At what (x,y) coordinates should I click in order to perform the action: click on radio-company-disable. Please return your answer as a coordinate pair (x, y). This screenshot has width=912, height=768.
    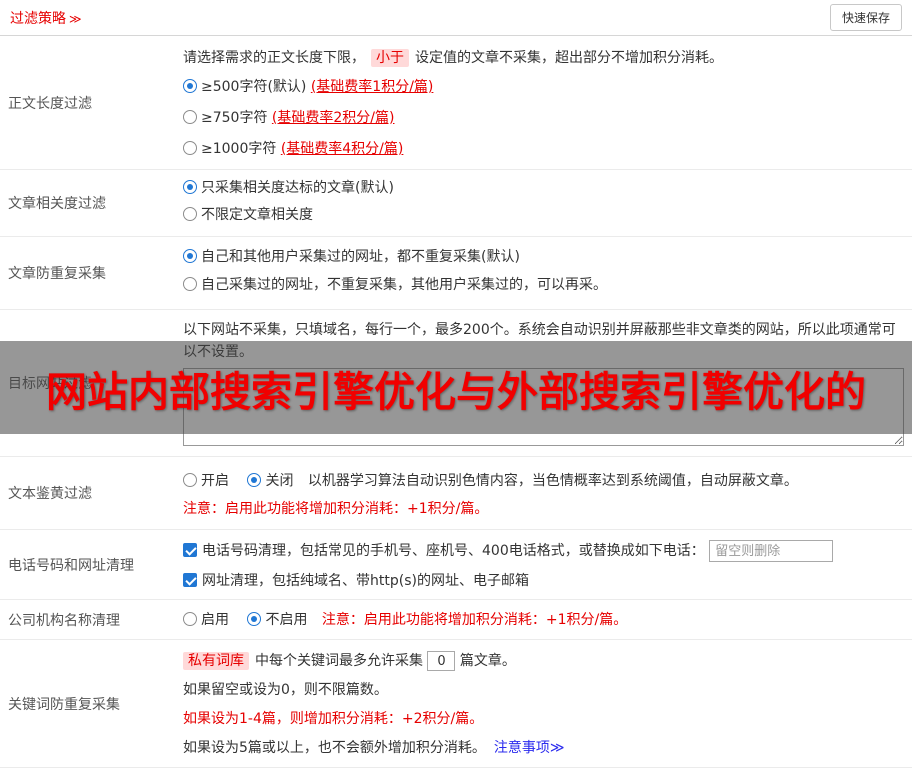
    Looking at the image, I should click on (254, 619).